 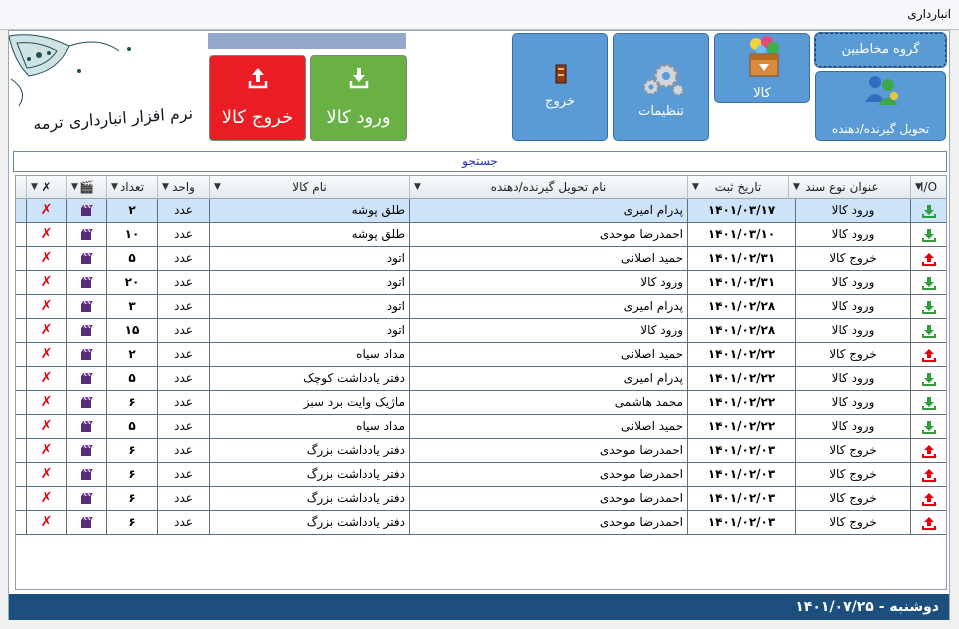 What do you see at coordinates (358, 98) in the screenshot?
I see `goods-in-button: ورود کالا` at bounding box center [358, 98].